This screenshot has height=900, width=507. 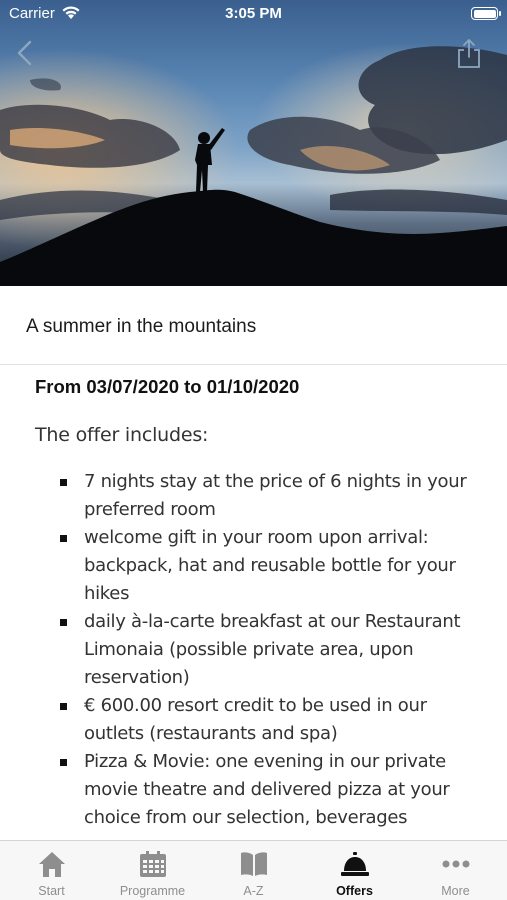 What do you see at coordinates (167, 386) in the screenshot?
I see `offer-dates: From 03/07/2020 to 01/10/2020` at bounding box center [167, 386].